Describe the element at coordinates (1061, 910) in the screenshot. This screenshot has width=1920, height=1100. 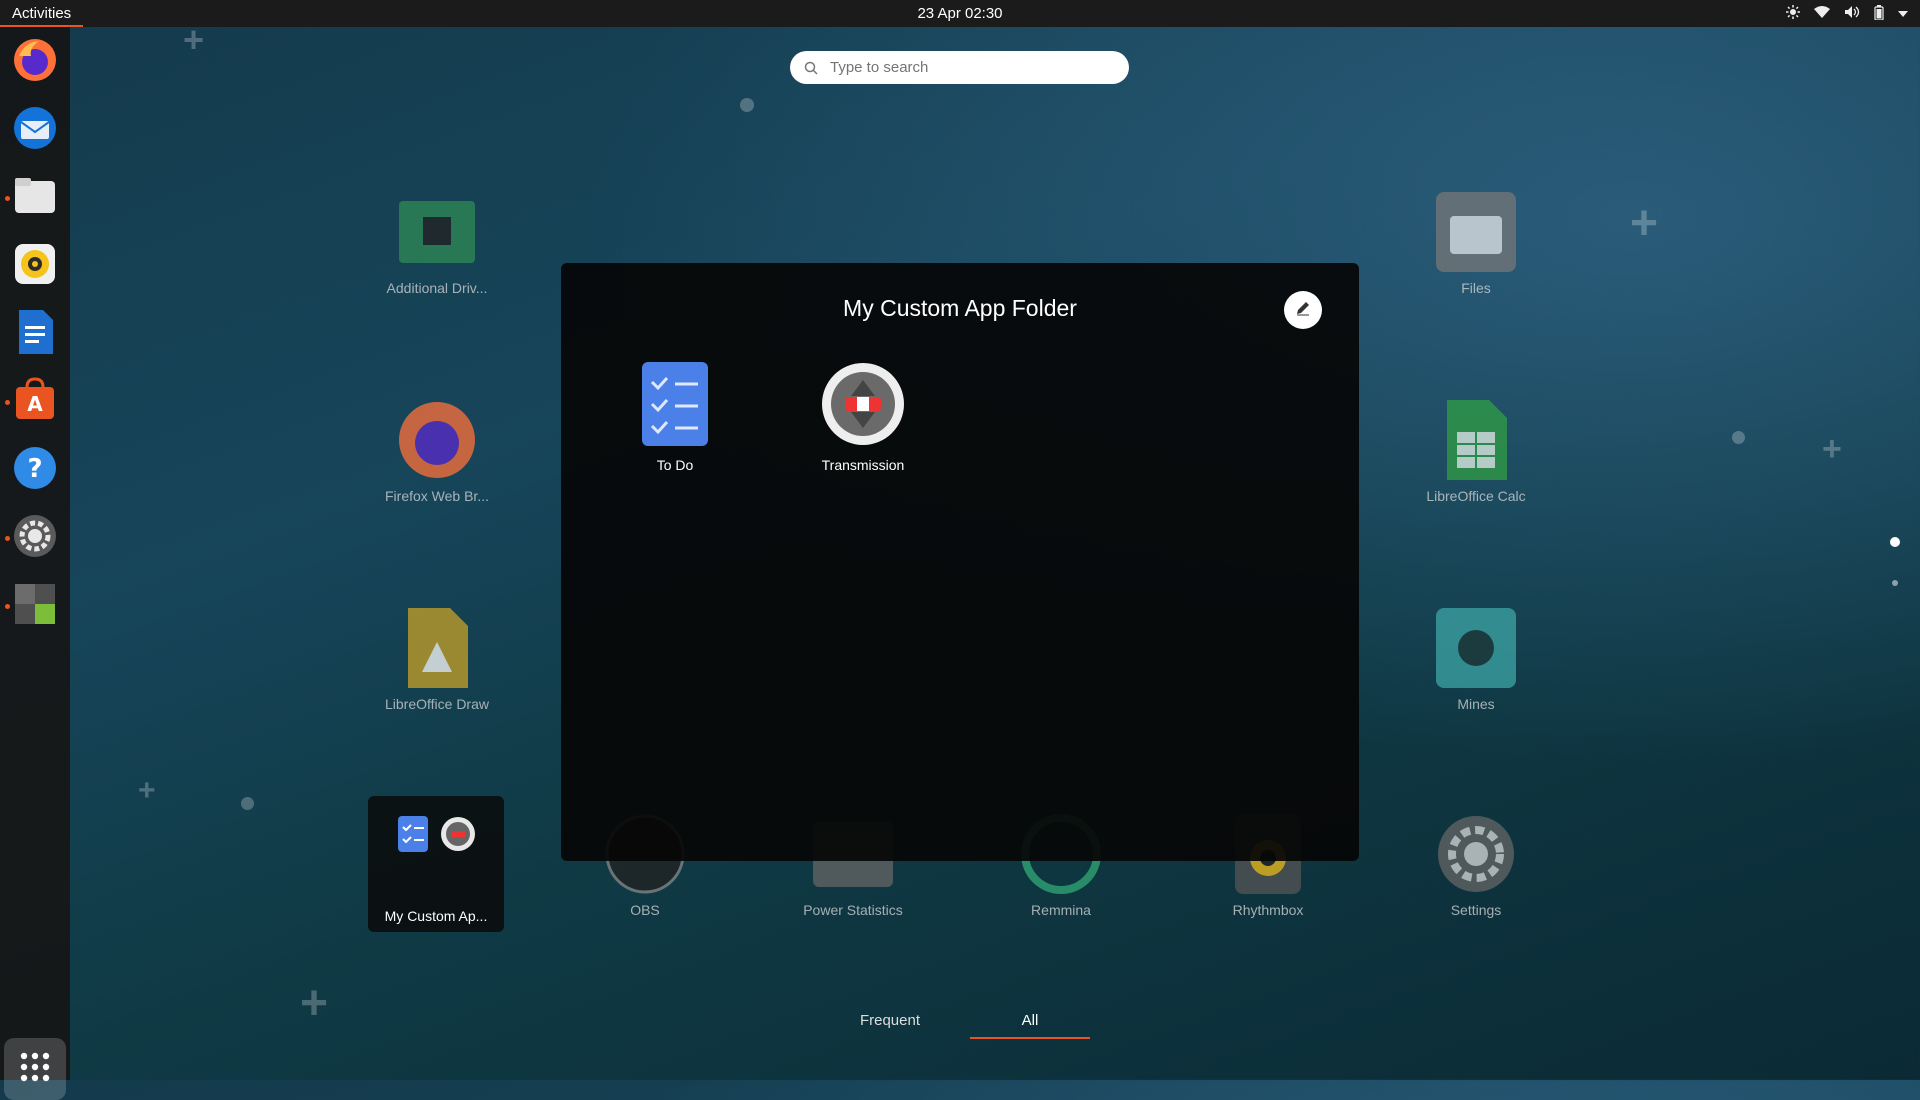
I see `app-label: Remmina` at that location.